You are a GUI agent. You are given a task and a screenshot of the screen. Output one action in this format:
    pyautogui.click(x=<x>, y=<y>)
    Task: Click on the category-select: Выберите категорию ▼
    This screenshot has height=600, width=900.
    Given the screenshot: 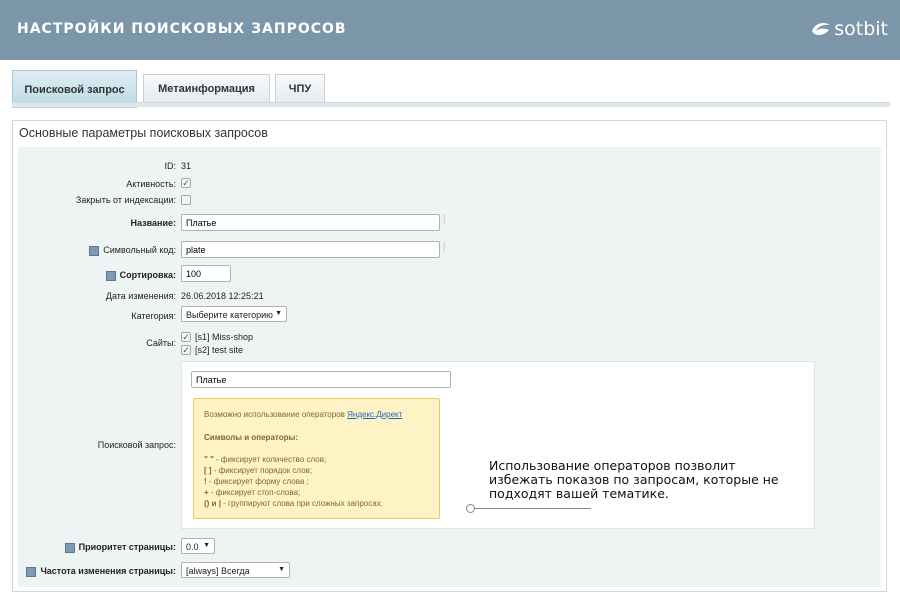 What is the action you would take?
    pyautogui.click(x=234, y=314)
    